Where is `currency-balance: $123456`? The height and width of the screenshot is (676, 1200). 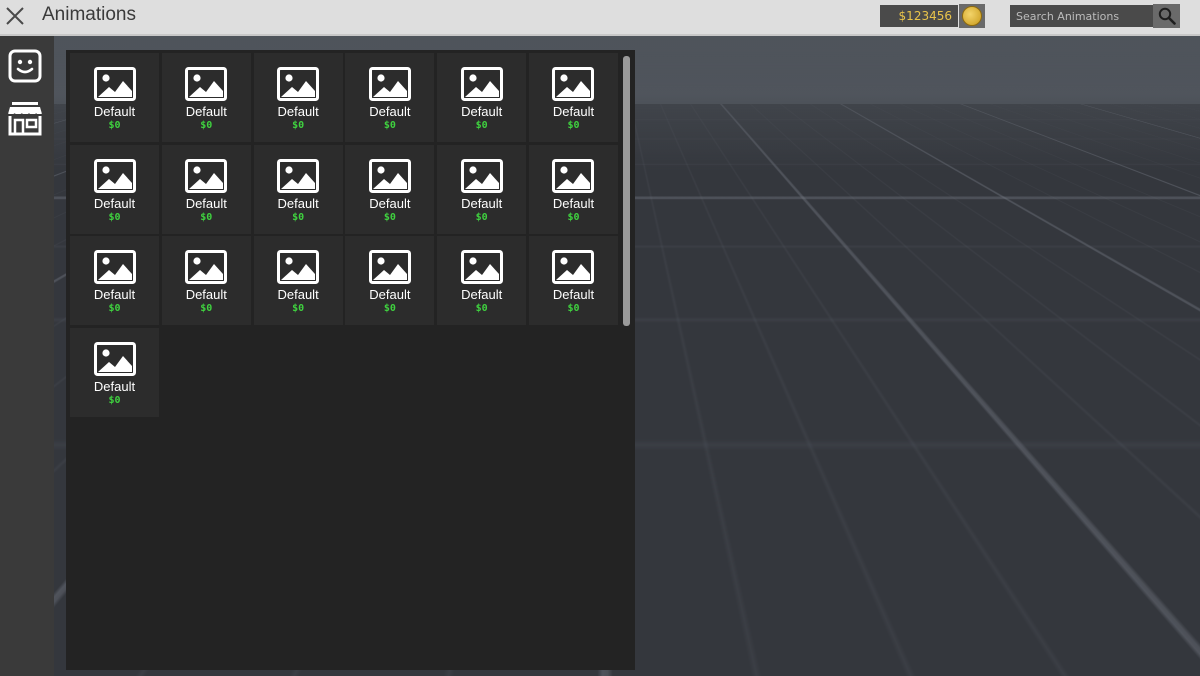 currency-balance: $123456 is located at coordinates (919, 16).